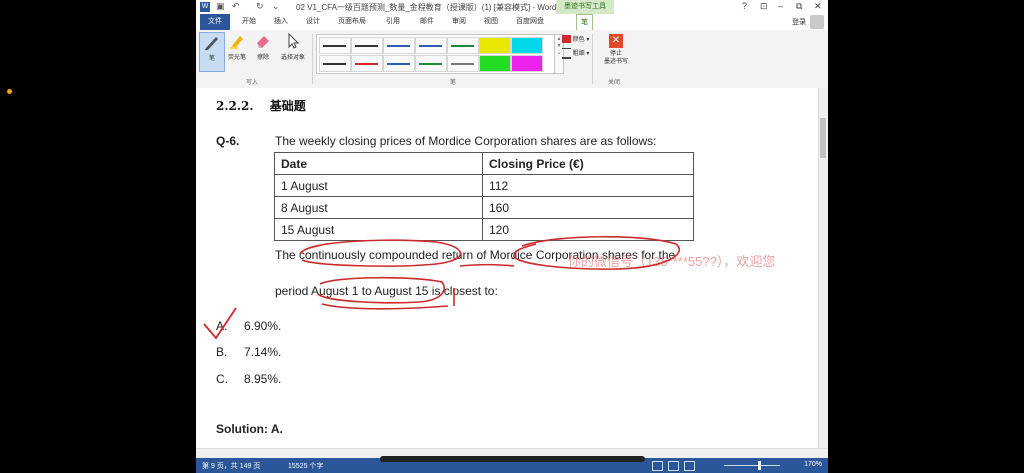 Image resolution: width=1024 pixels, height=473 pixels. I want to click on eraser-button: 擦除, so click(263, 46).